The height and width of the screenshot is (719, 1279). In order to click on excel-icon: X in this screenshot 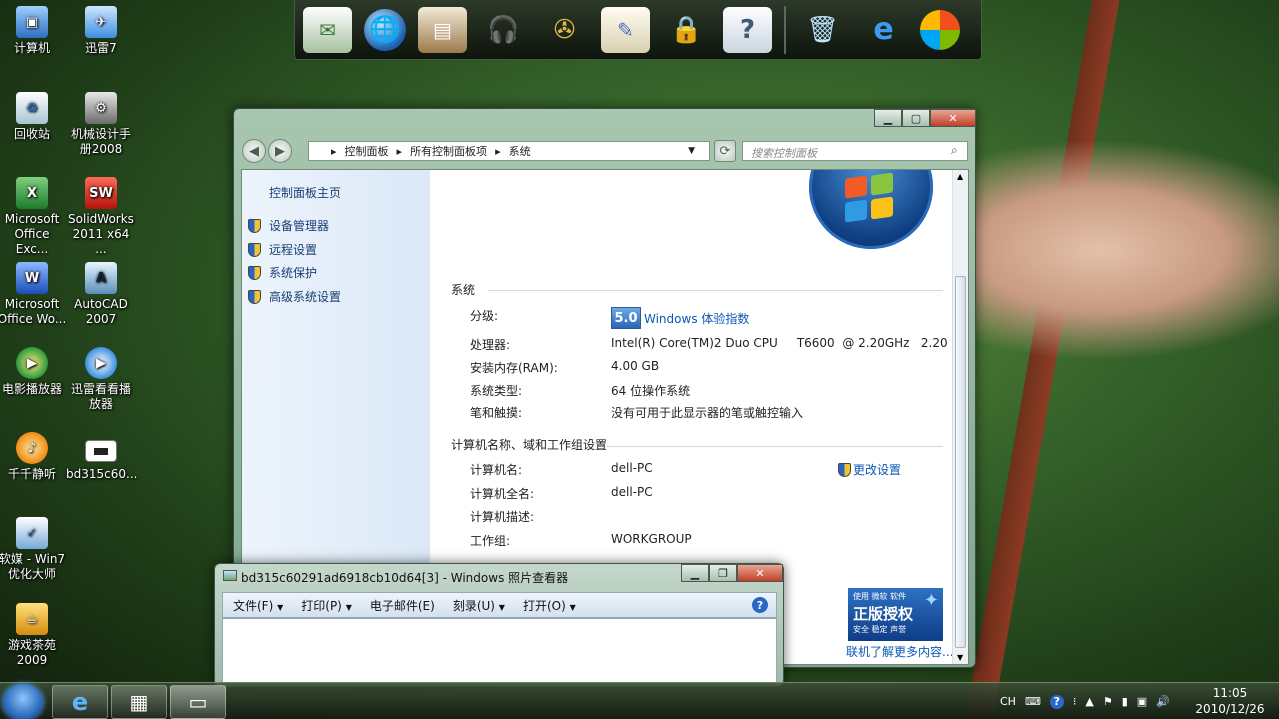, I will do `click(32, 193)`.